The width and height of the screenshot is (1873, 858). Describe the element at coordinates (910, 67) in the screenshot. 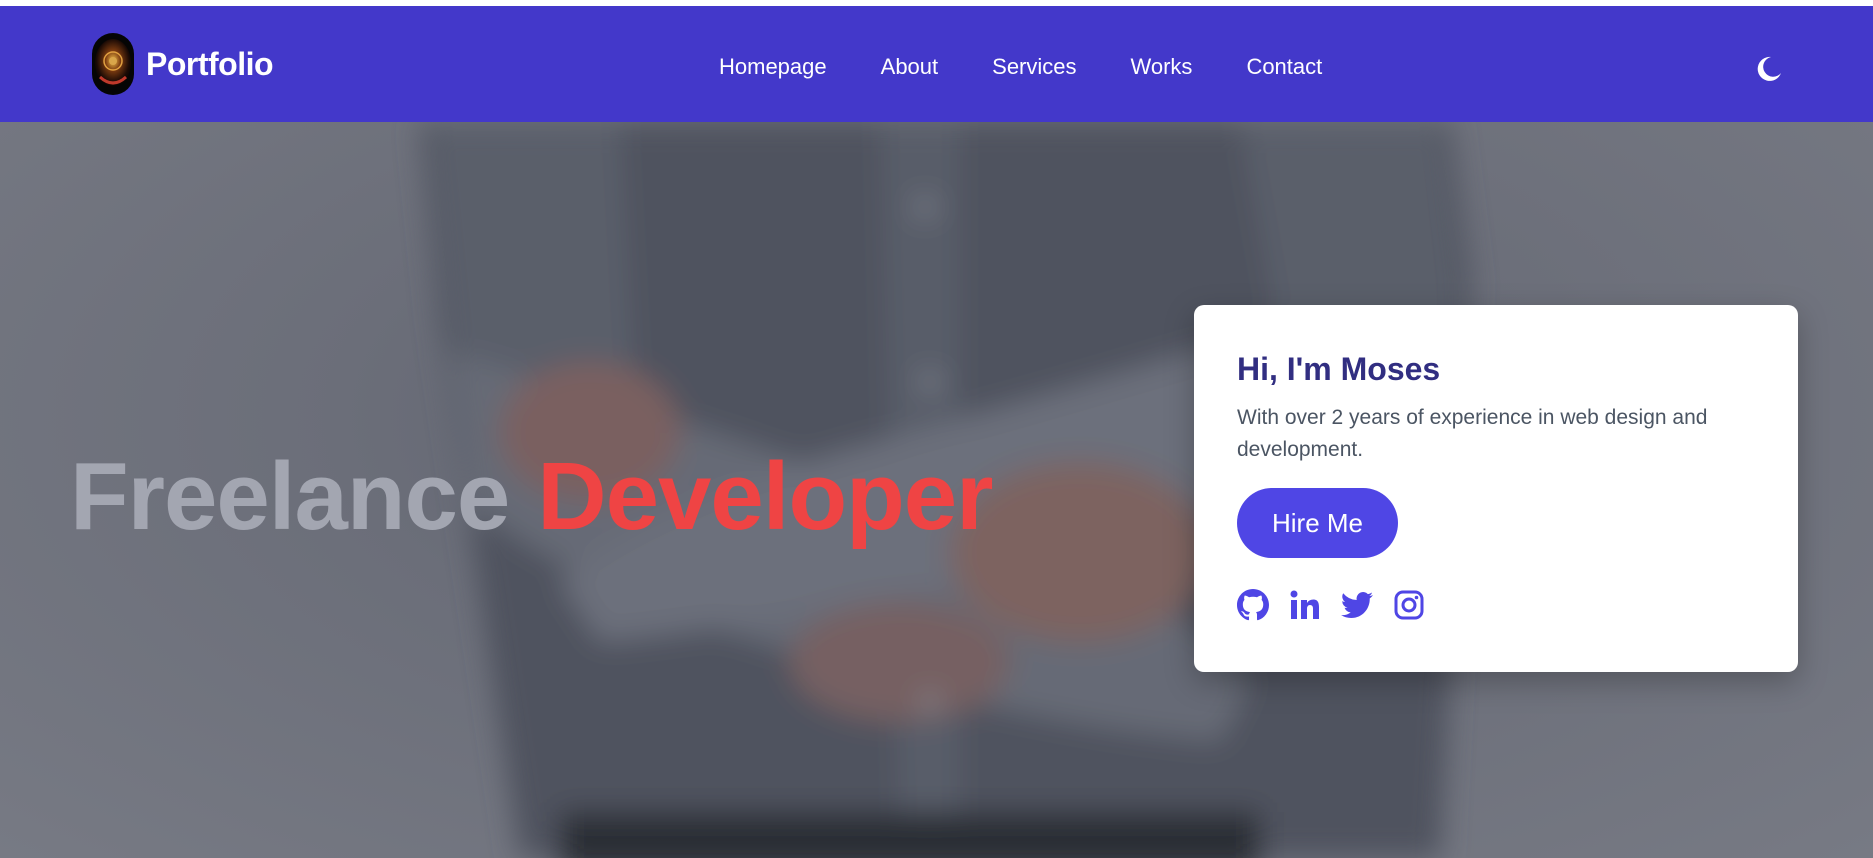

I see `nav-about: About` at that location.